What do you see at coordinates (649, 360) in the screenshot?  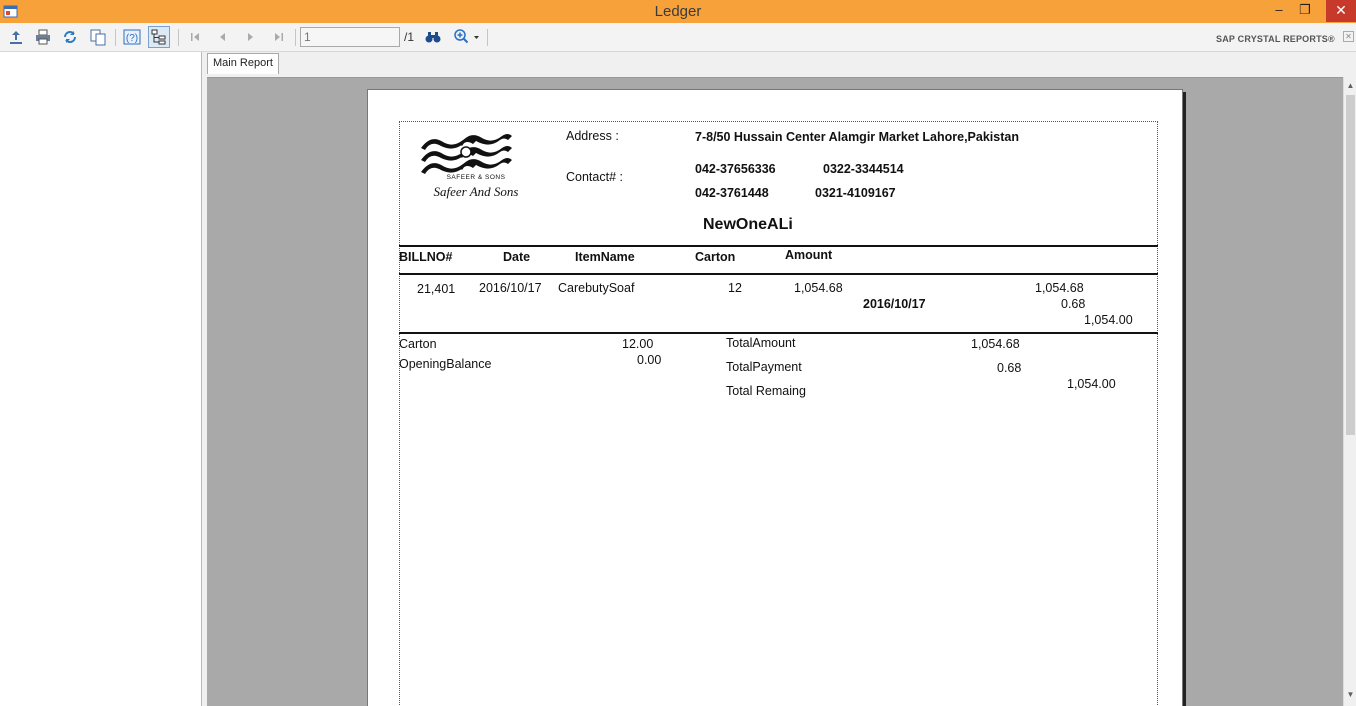 I see `summary-opening-value: 0.00` at bounding box center [649, 360].